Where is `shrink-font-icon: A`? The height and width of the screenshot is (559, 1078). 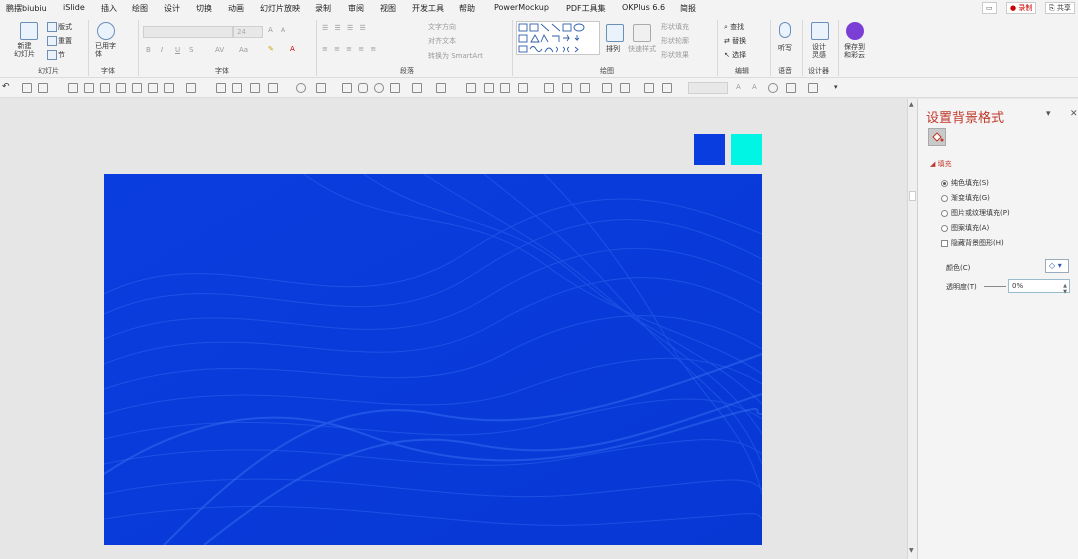
shrink-font-icon: A is located at coordinates (754, 87).